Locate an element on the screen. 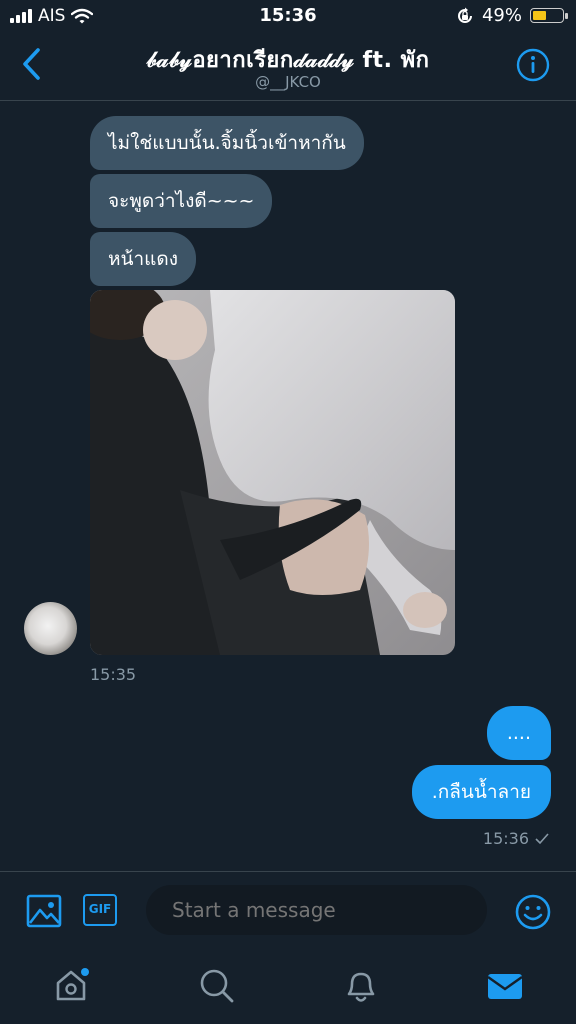 This screenshot has height=1024, width=576. sent-timestamp: 15:36 is located at coordinates (505, 838).